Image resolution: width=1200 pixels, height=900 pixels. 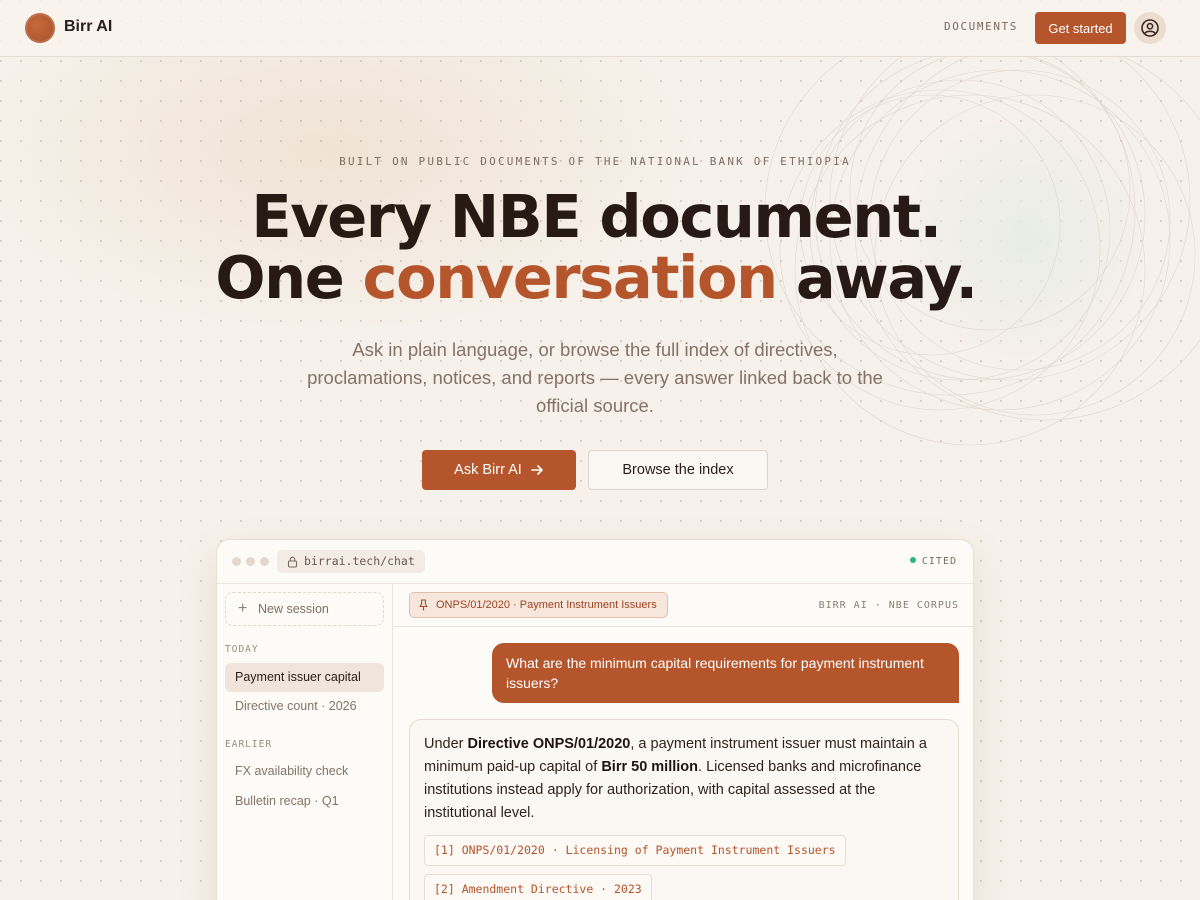 What do you see at coordinates (981, 26) in the screenshot?
I see `nav-link-documents: DOCUMENTS` at bounding box center [981, 26].